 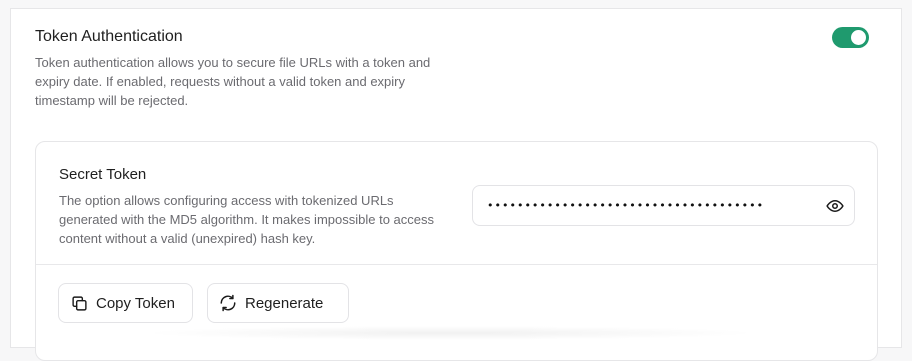 I want to click on divider, so click(x=456, y=264).